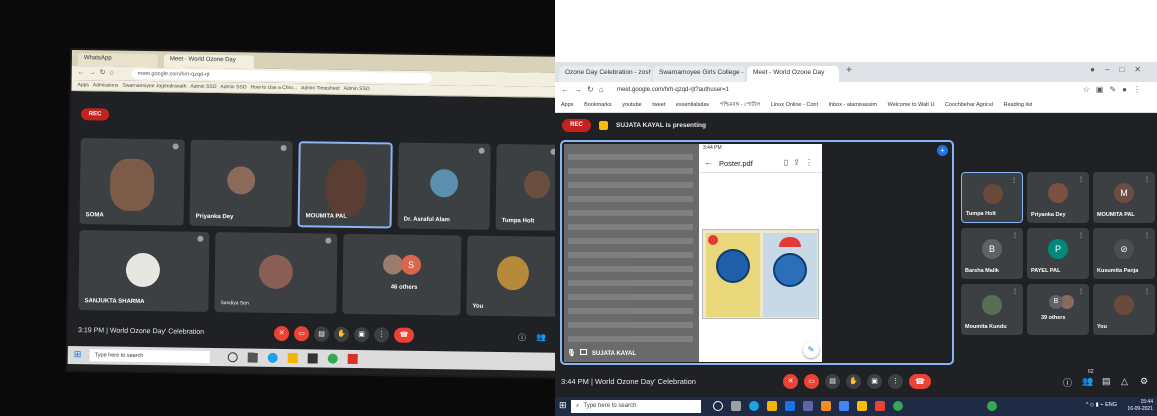 The width and height of the screenshot is (1157, 416). Describe the element at coordinates (1115, 89) in the screenshot. I see `extension-icons: ☆▣✎●⋮` at that location.